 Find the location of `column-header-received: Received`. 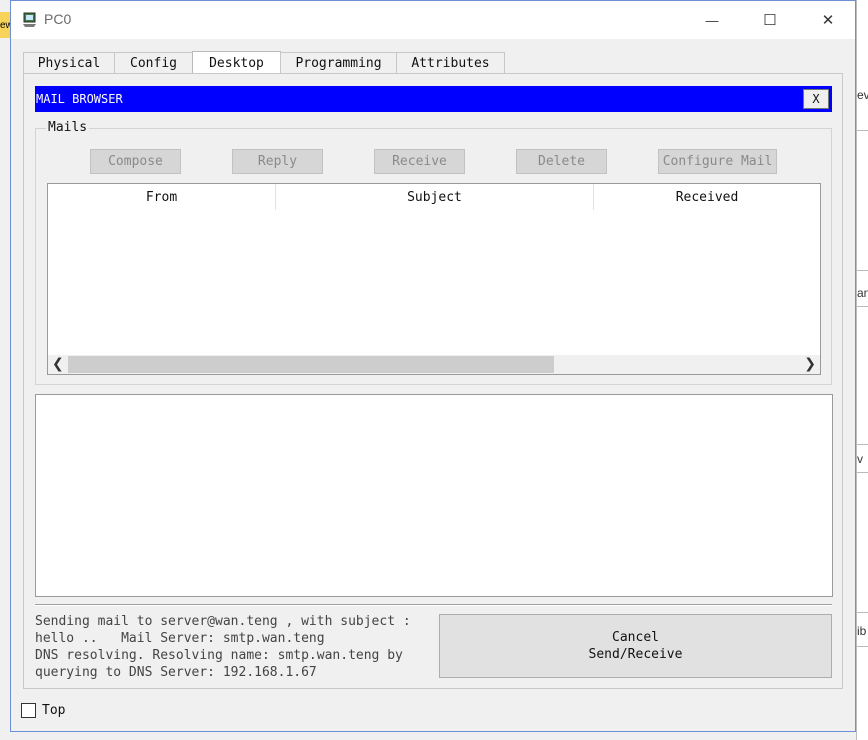

column-header-received: Received is located at coordinates (707, 197).